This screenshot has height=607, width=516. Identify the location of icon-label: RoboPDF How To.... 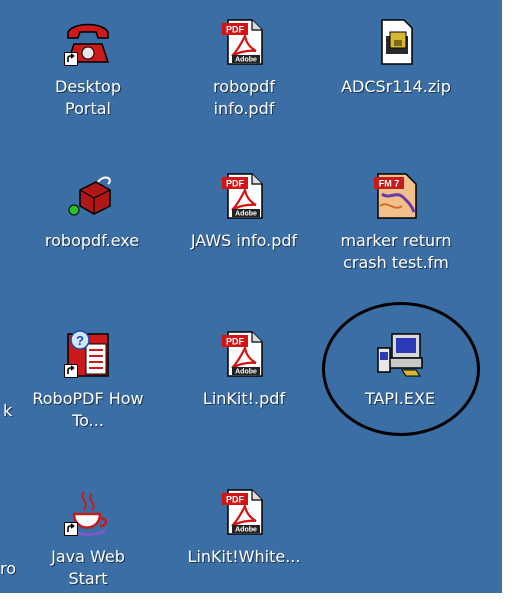
(88, 409).